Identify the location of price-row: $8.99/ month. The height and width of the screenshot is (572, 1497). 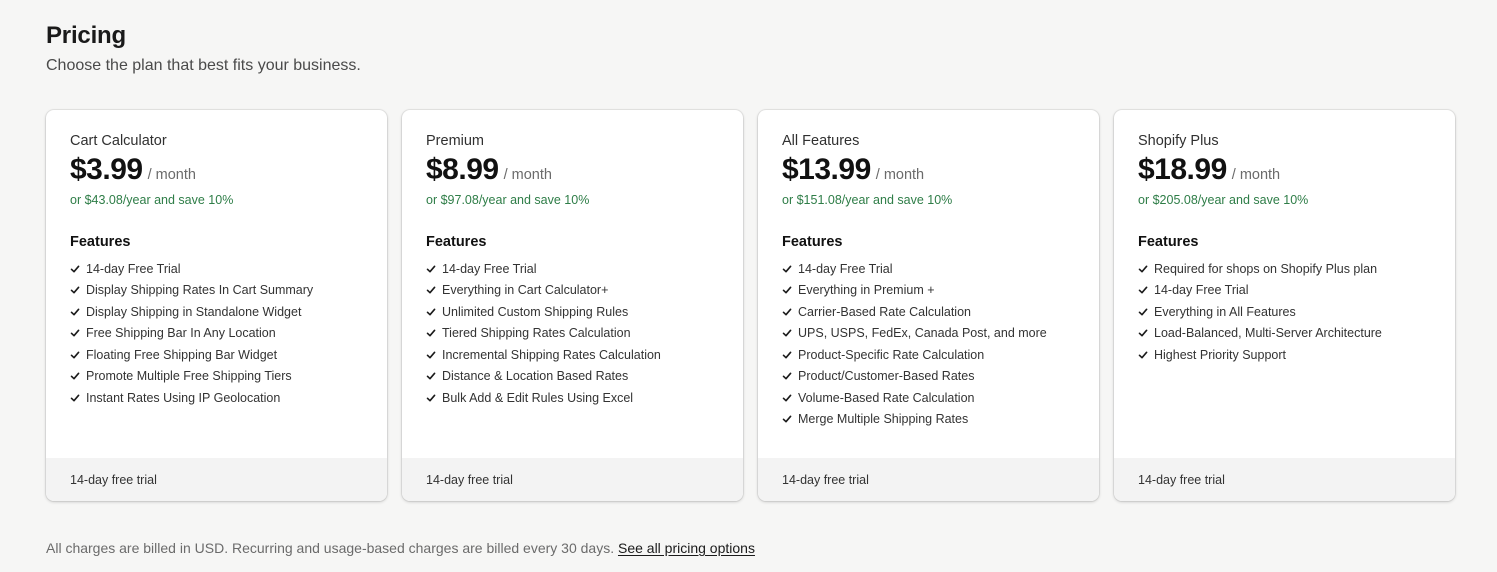
(572, 170).